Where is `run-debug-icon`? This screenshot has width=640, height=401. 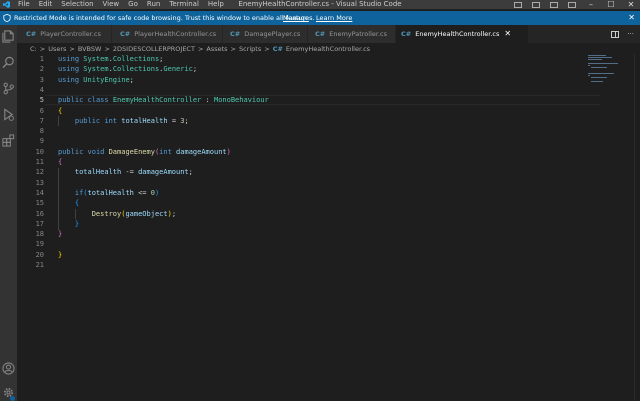
run-debug-icon is located at coordinates (8, 114).